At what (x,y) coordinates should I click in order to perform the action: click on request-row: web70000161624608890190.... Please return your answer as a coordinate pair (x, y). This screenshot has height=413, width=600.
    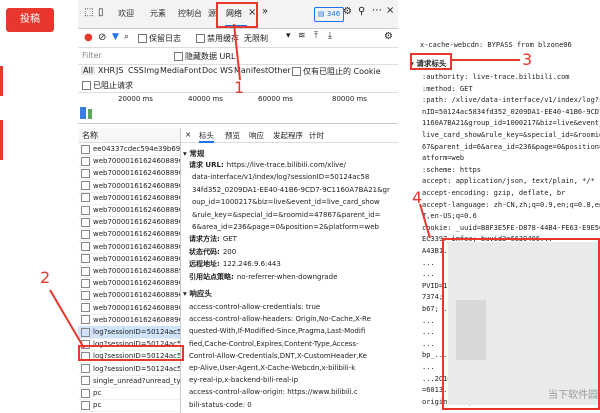
    Looking at the image, I should click on (129, 198).